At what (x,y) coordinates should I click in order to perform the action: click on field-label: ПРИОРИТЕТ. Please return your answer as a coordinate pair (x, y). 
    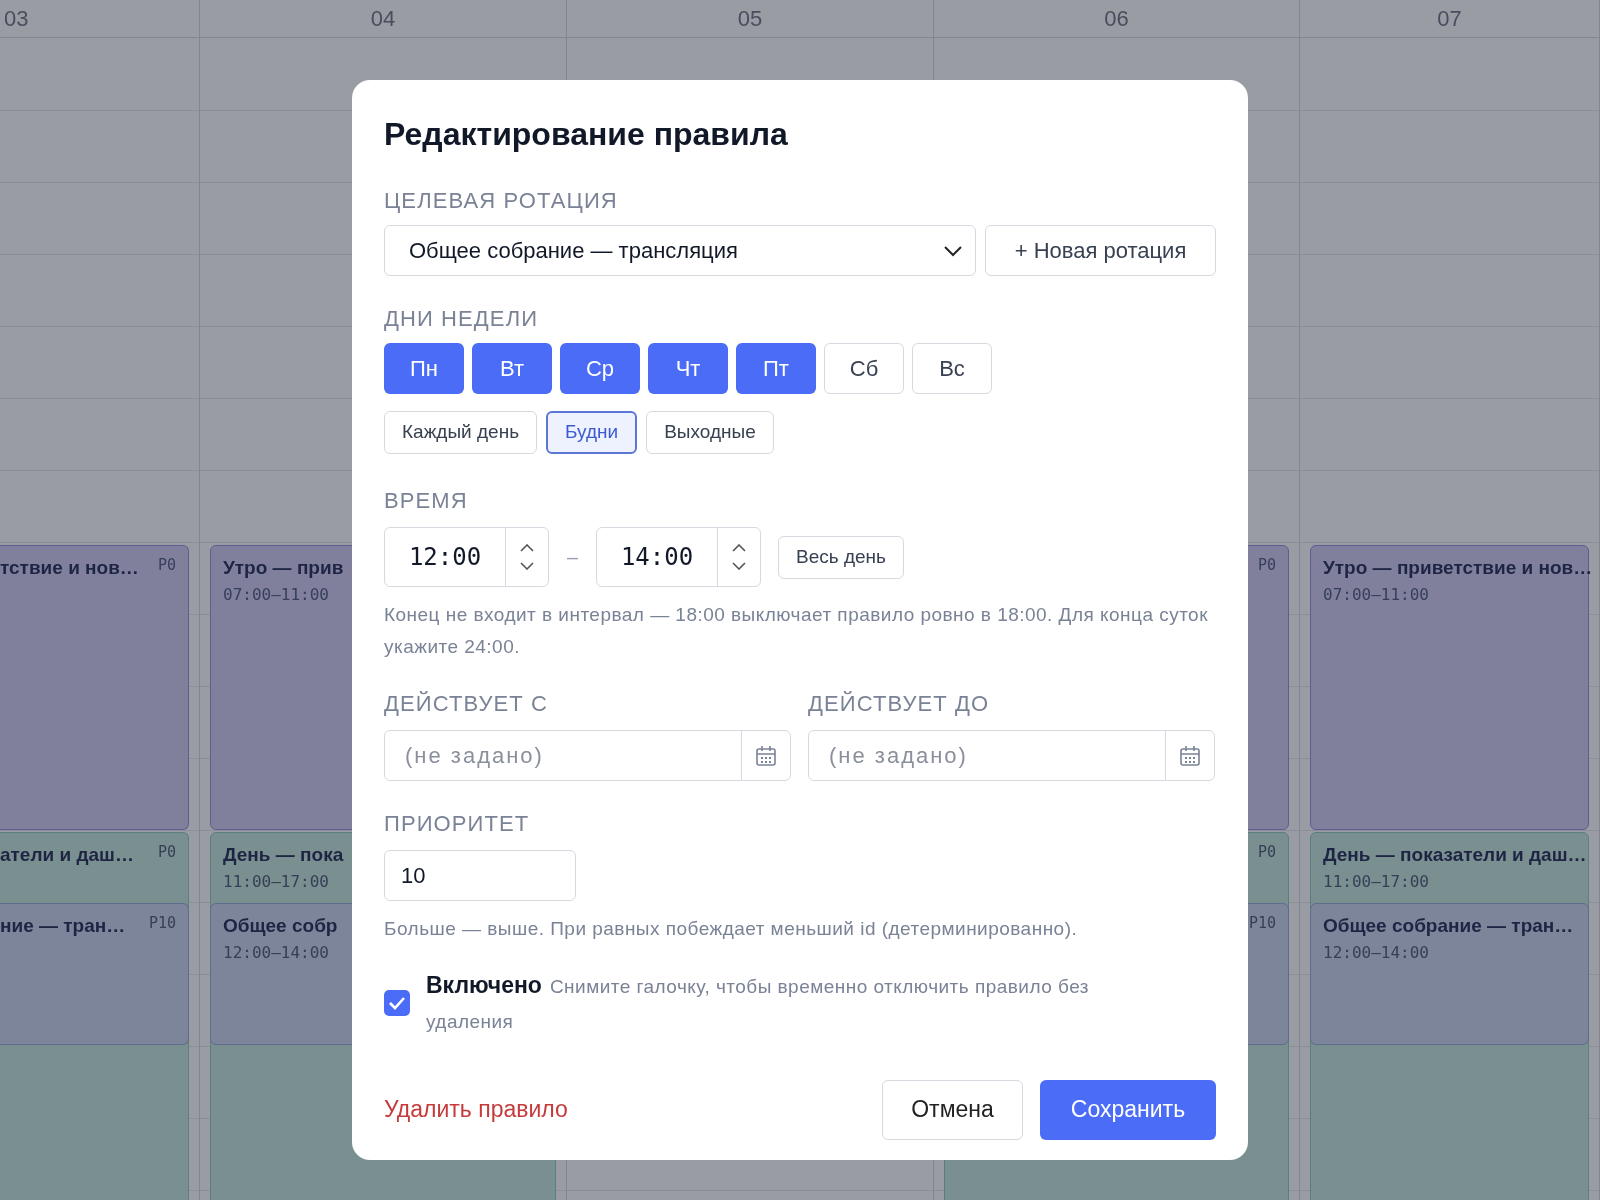
    Looking at the image, I should click on (457, 824).